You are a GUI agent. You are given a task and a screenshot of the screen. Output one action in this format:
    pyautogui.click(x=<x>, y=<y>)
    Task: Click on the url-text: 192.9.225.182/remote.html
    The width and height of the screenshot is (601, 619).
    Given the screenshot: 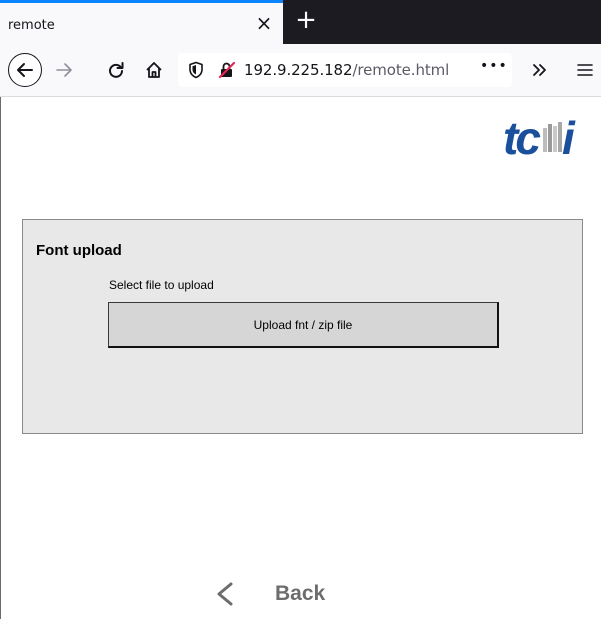 What is the action you would take?
    pyautogui.click(x=346, y=70)
    